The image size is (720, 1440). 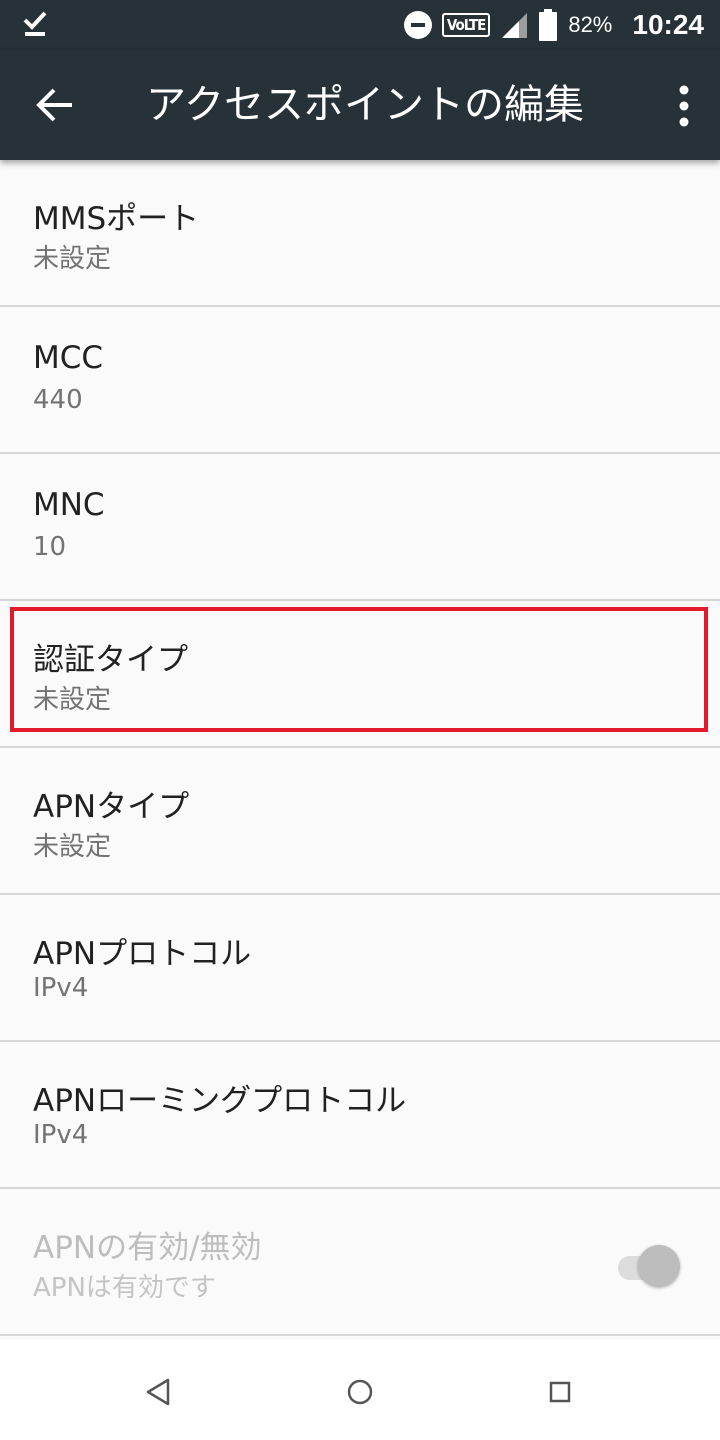 What do you see at coordinates (58, 400) in the screenshot?
I see `setting-value: 440` at bounding box center [58, 400].